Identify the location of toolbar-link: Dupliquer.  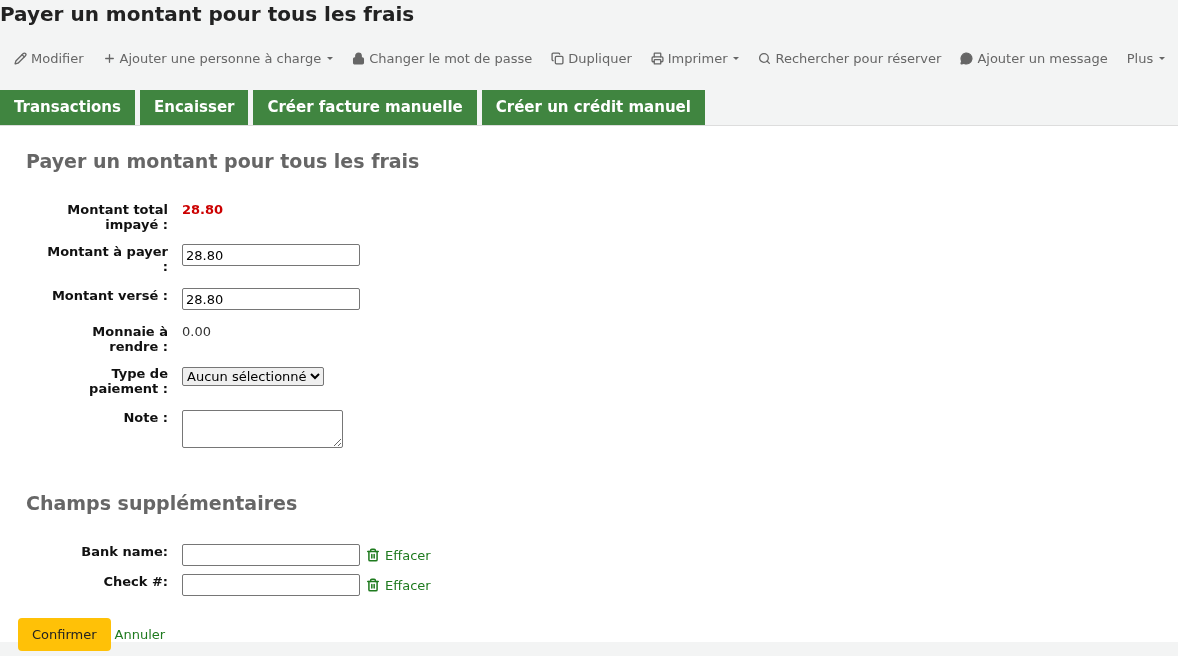
(591, 58).